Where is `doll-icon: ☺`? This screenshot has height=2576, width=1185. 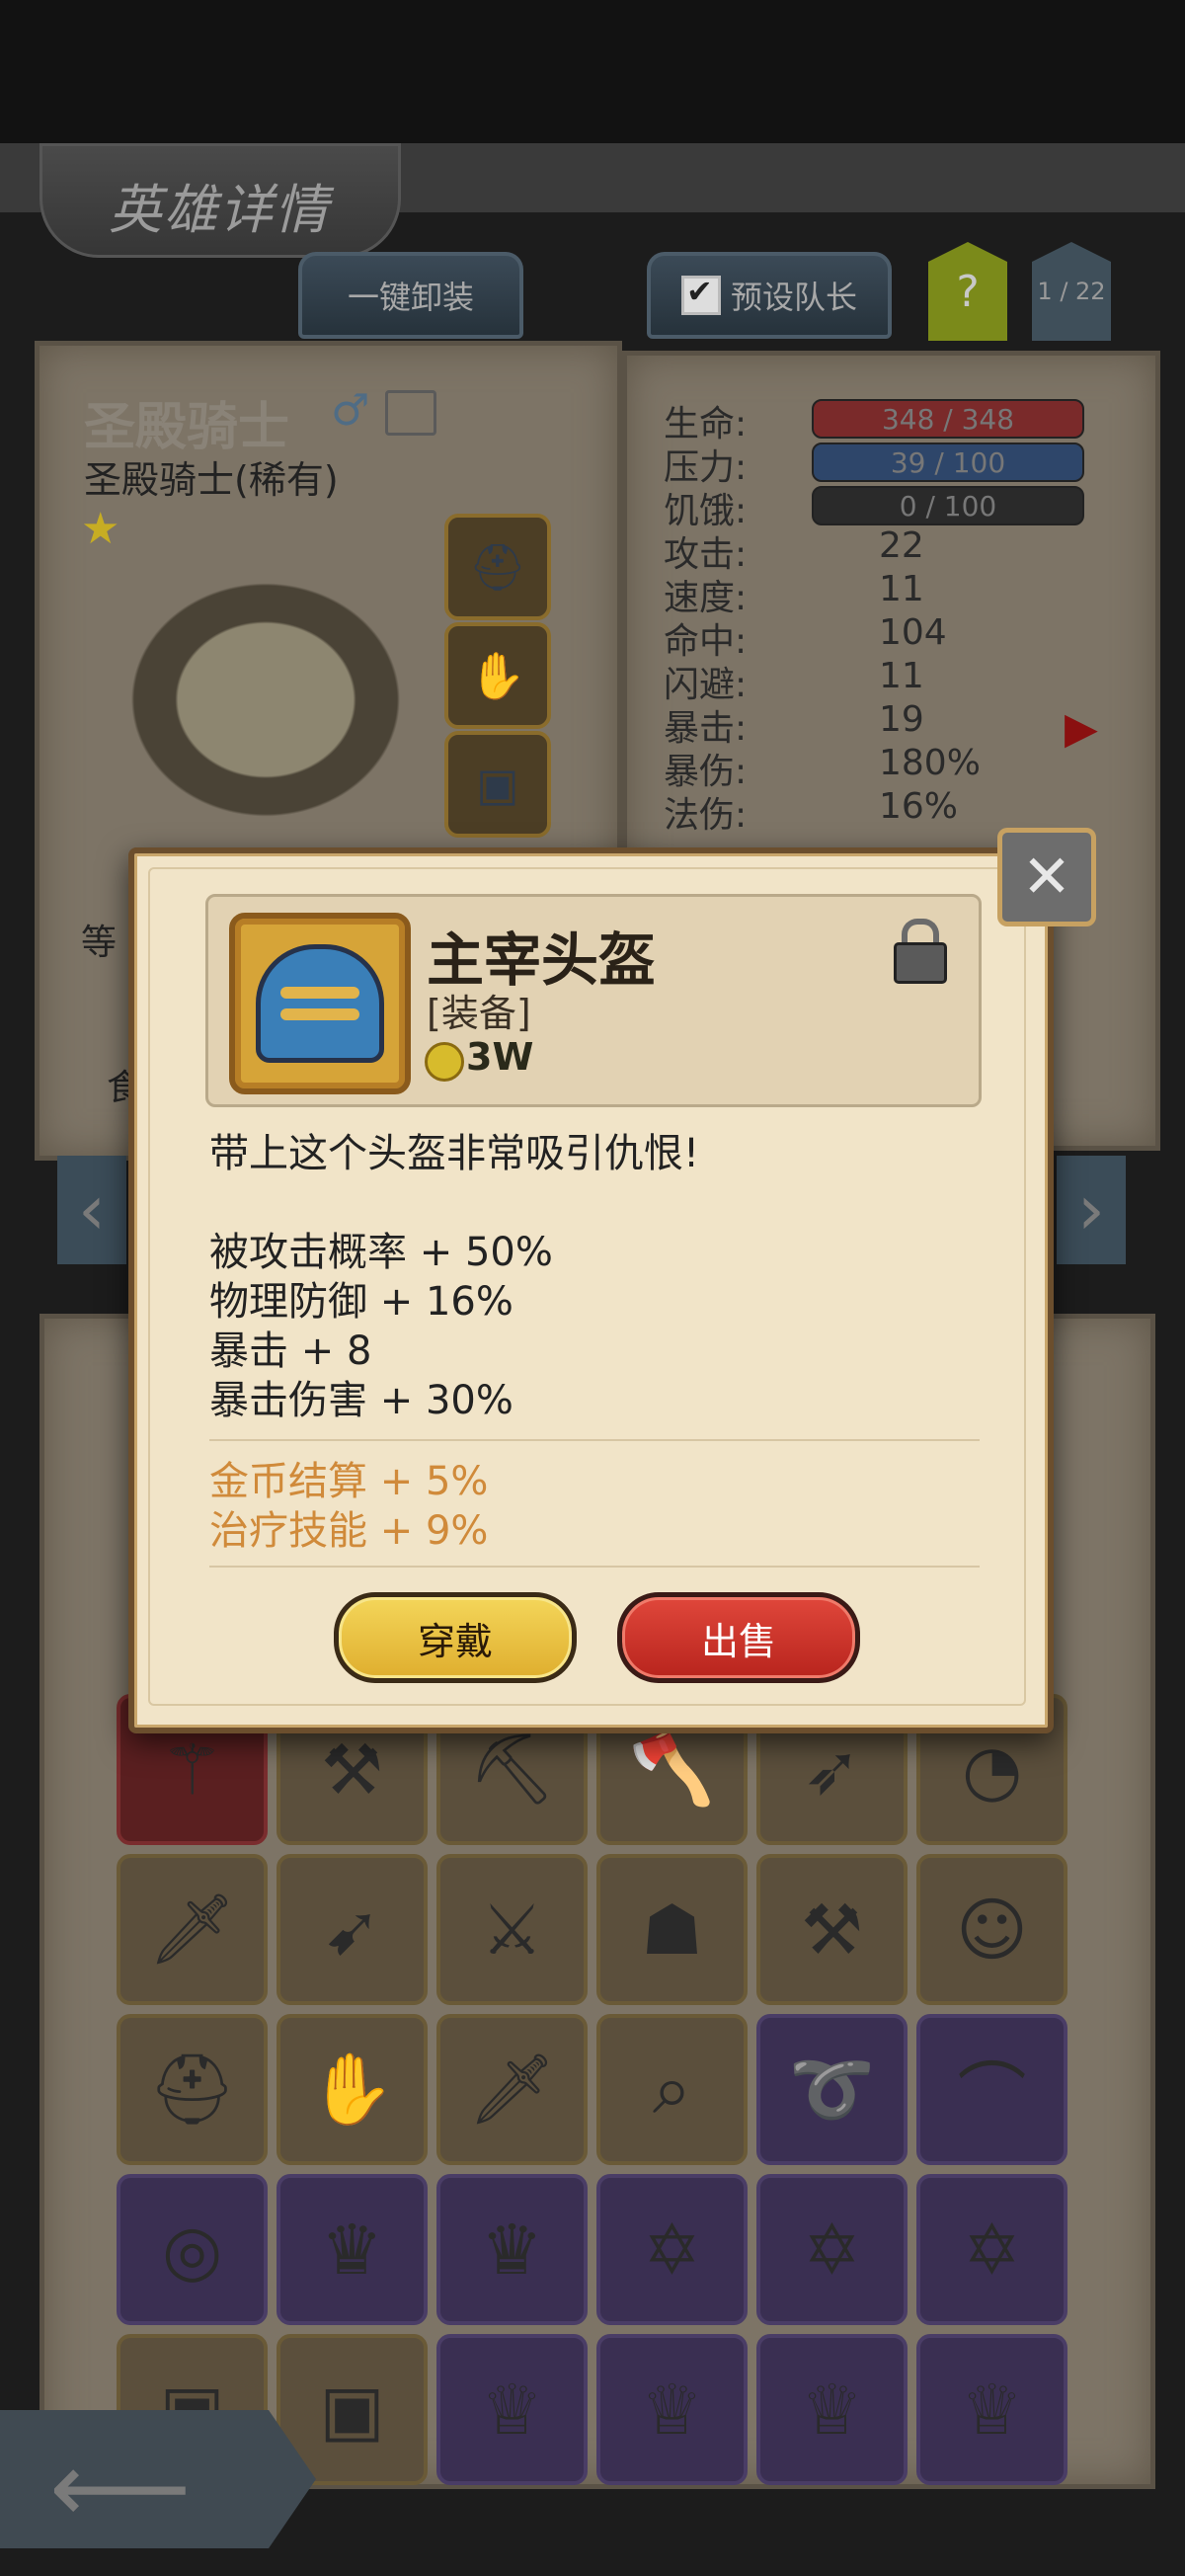
doll-icon: ☺ is located at coordinates (992, 1930).